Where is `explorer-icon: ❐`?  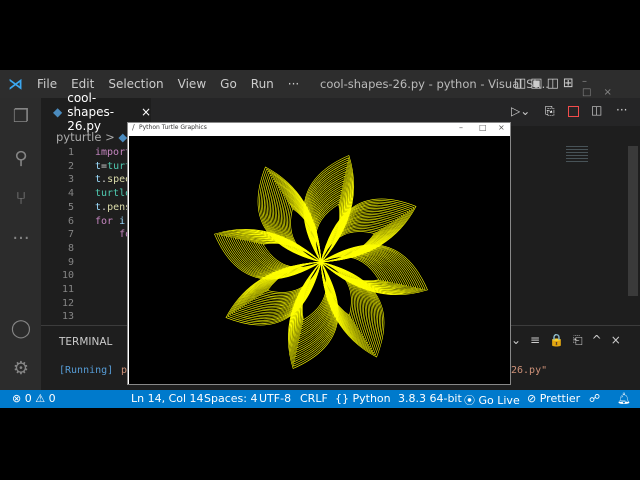
explorer-icon: ❐ is located at coordinates (21, 117).